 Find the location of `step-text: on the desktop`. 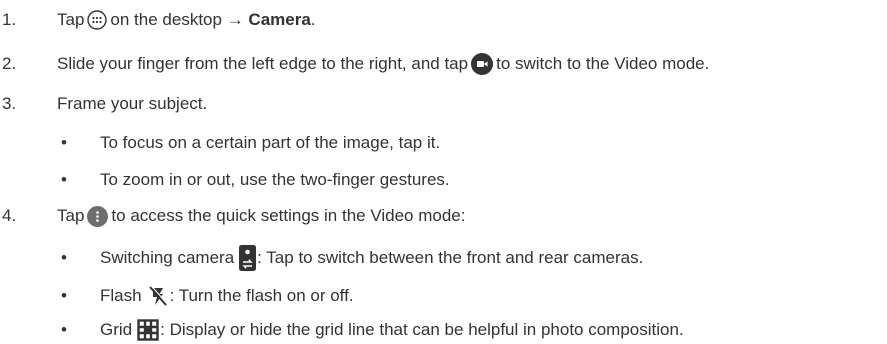

step-text: on the desktop is located at coordinates (166, 19).